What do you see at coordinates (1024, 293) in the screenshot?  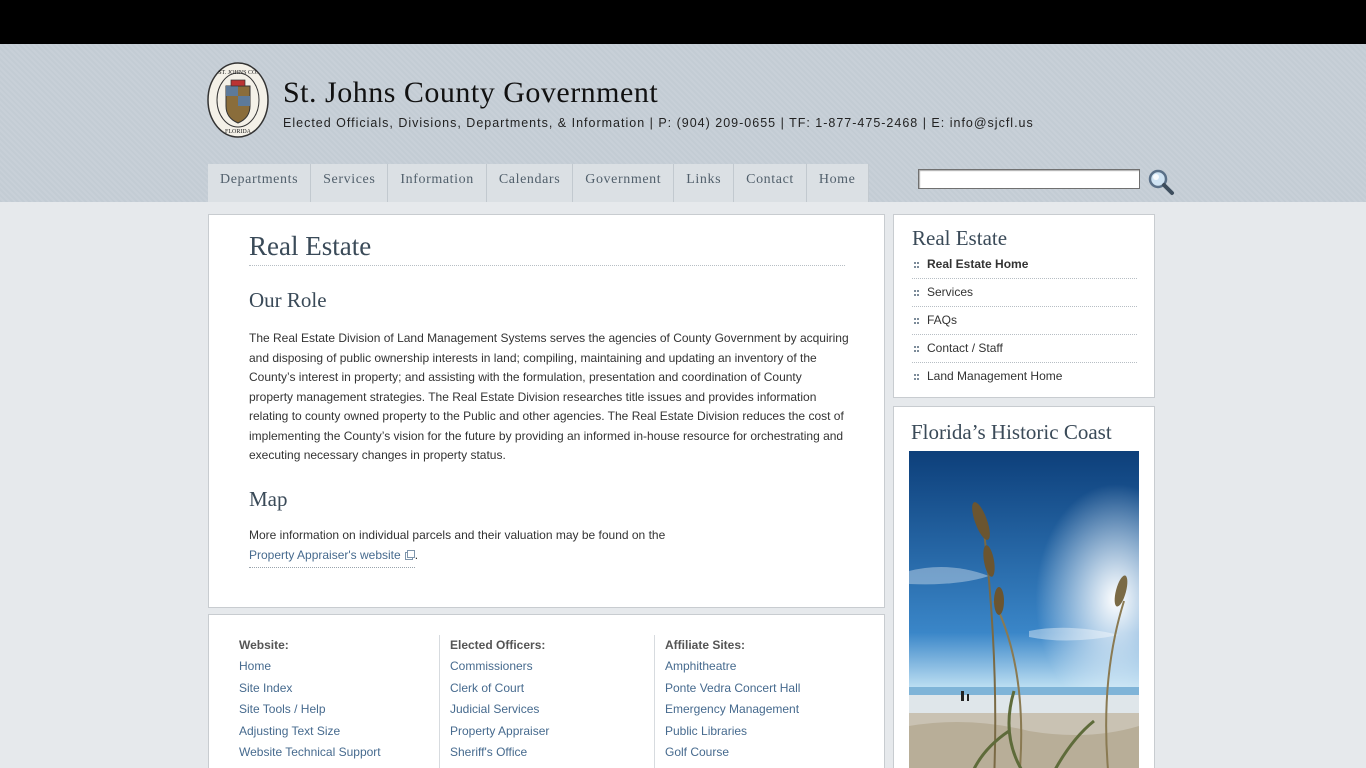 I see `sidebar-item-services: Services` at bounding box center [1024, 293].